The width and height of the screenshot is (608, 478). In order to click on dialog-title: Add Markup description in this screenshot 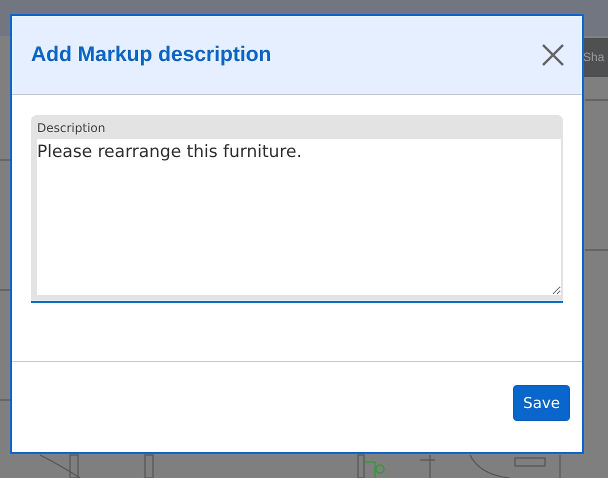, I will do `click(151, 55)`.